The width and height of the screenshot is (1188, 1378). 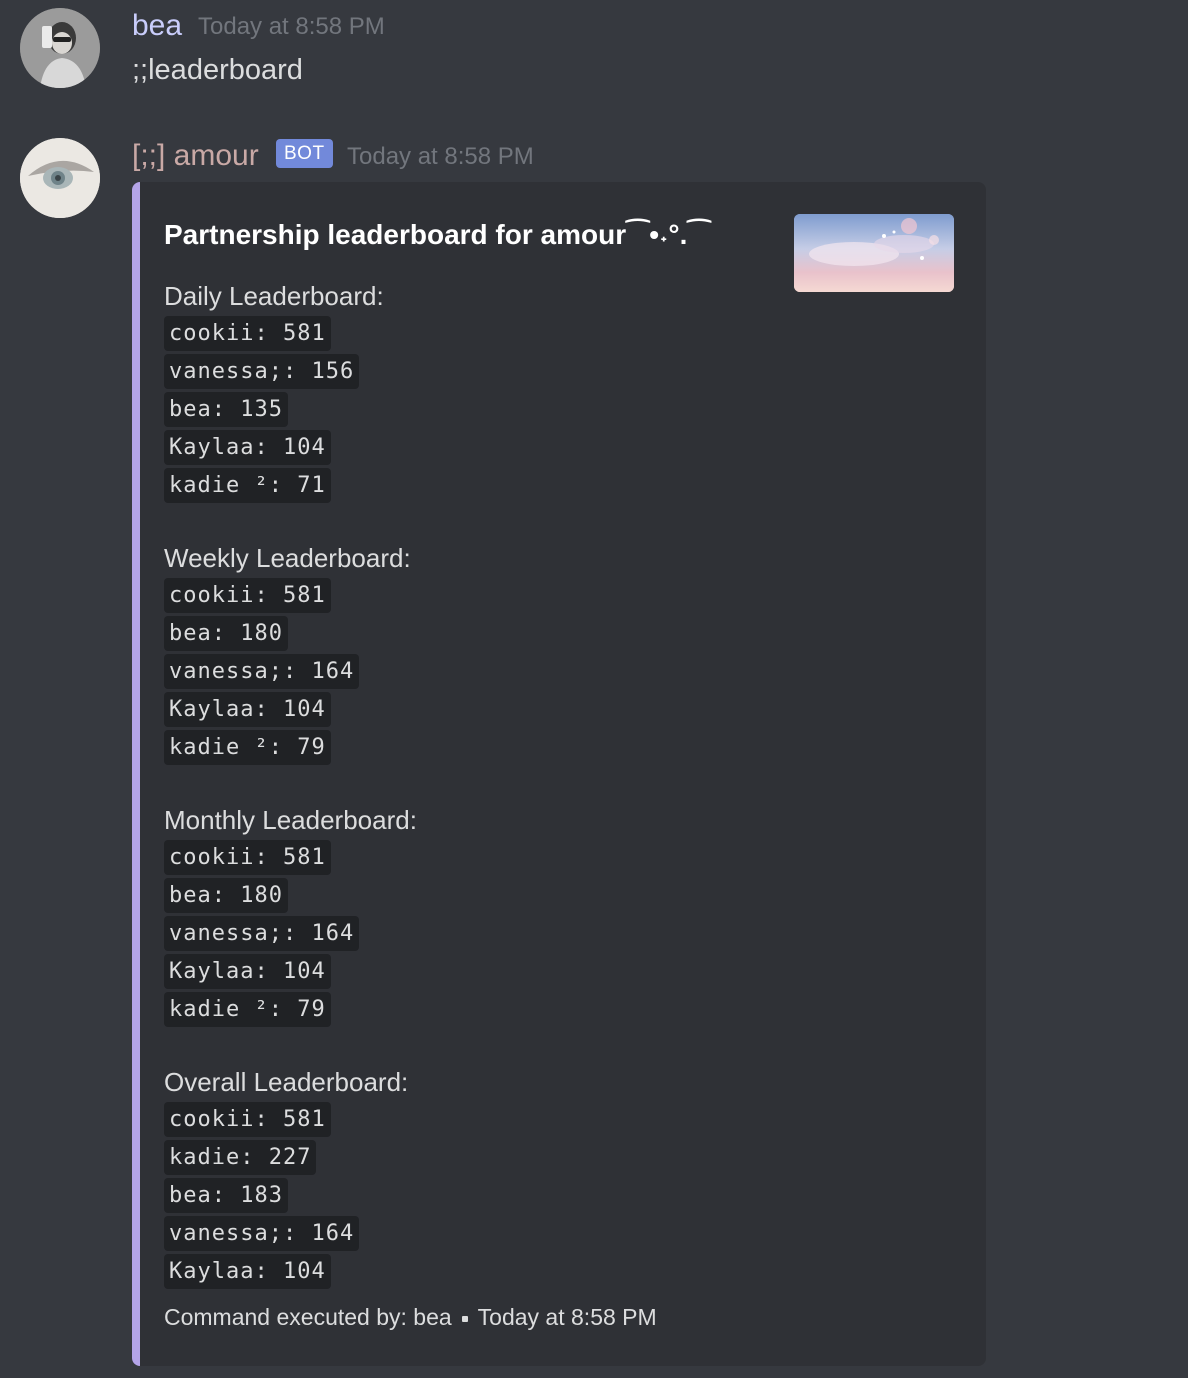 I want to click on embed-thumbnail, so click(x=874, y=253).